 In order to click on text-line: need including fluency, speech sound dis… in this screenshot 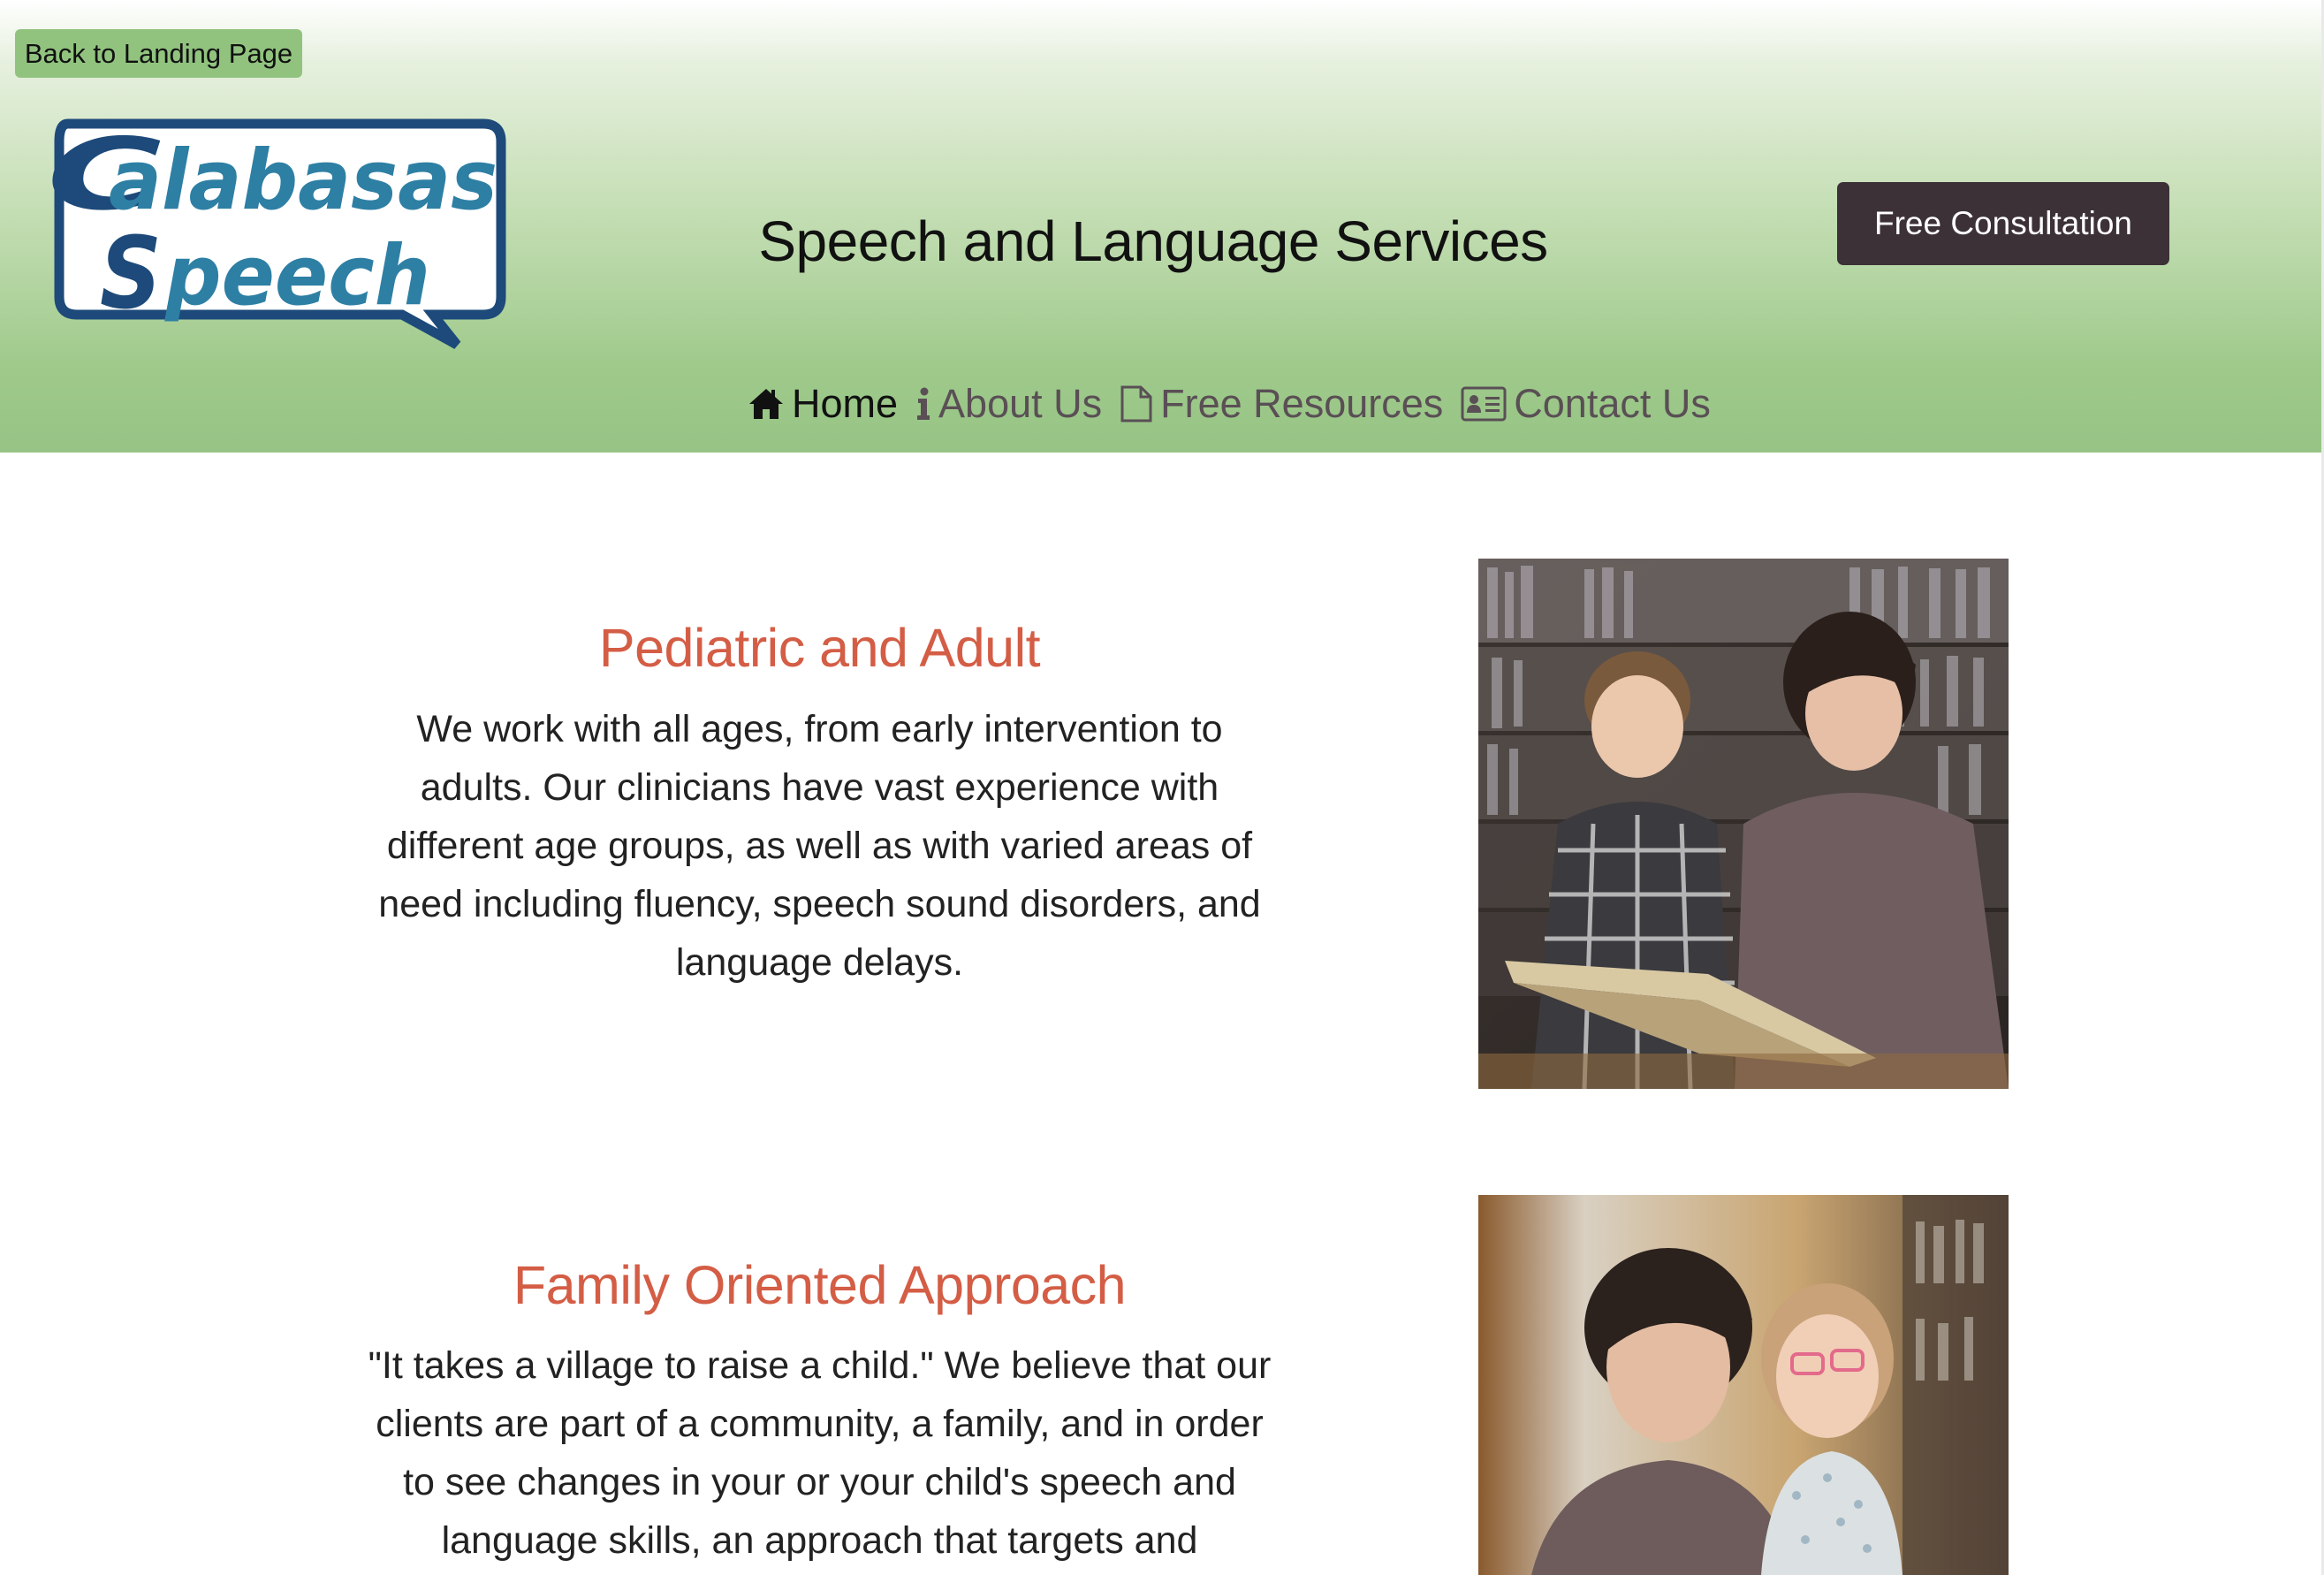, I will do `click(819, 904)`.